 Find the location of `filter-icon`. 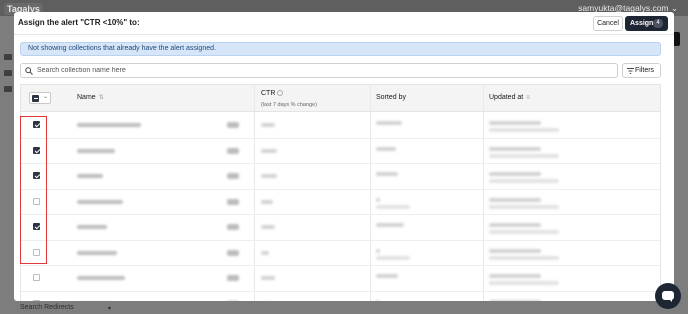

filter-icon is located at coordinates (630, 71).